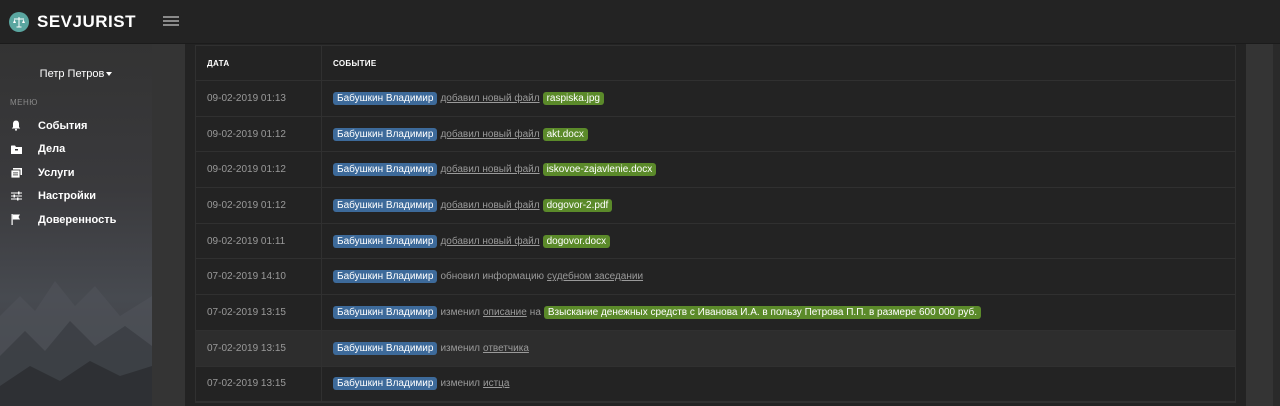  Describe the element at coordinates (505, 312) in the screenshot. I see `event-target-link: описание` at that location.